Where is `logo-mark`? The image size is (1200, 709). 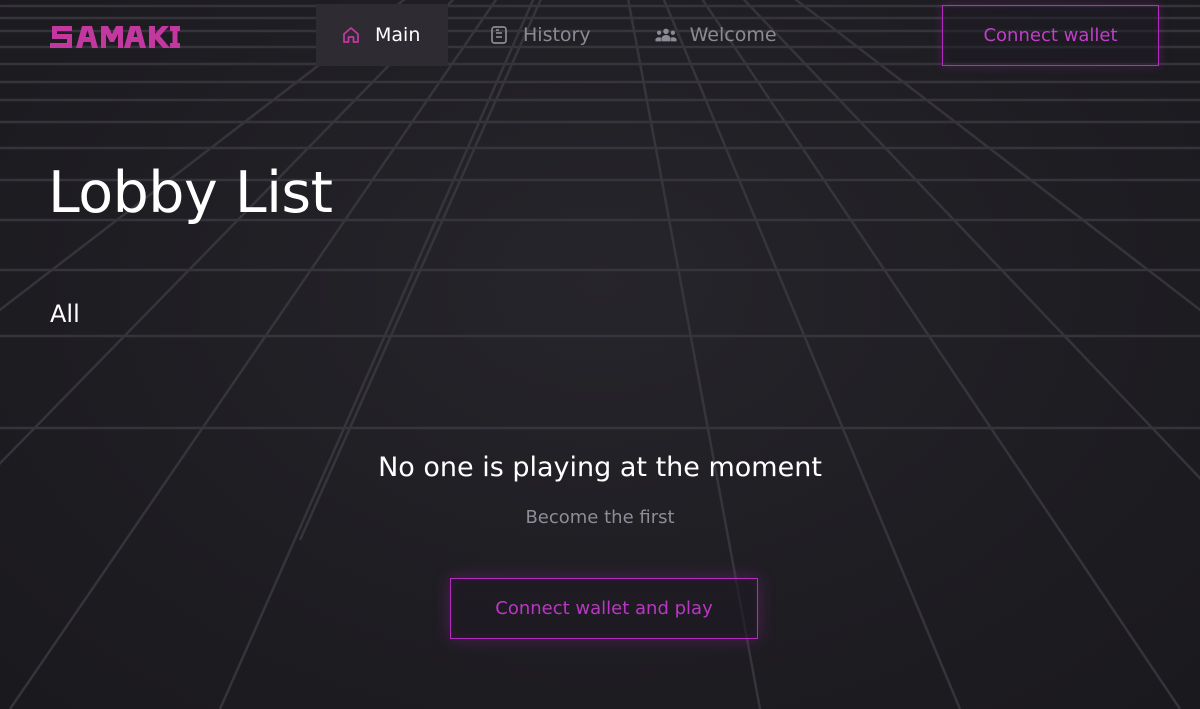 logo-mark is located at coordinates (115, 37).